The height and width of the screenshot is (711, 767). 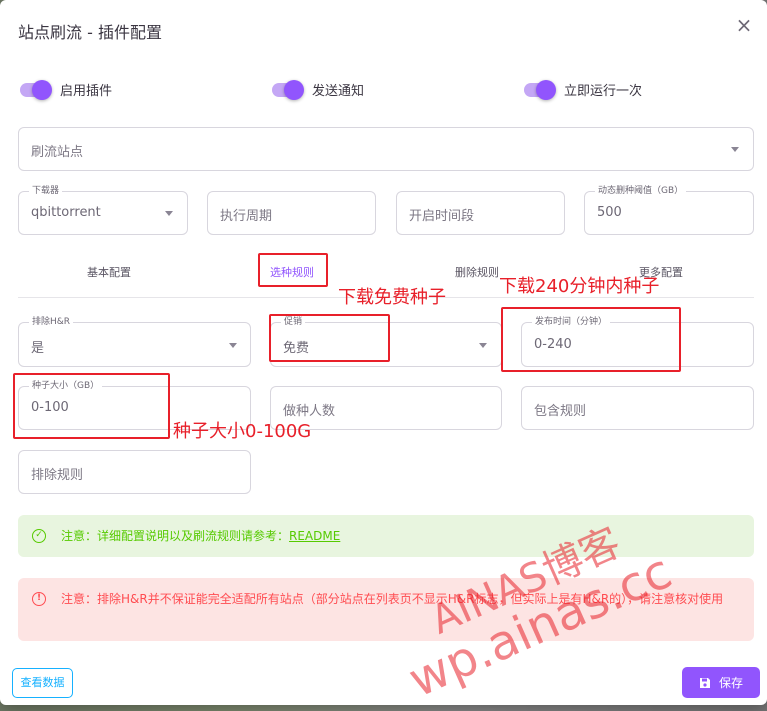 What do you see at coordinates (39, 599) in the screenshot?
I see `alert-circle-icon: !` at bounding box center [39, 599].